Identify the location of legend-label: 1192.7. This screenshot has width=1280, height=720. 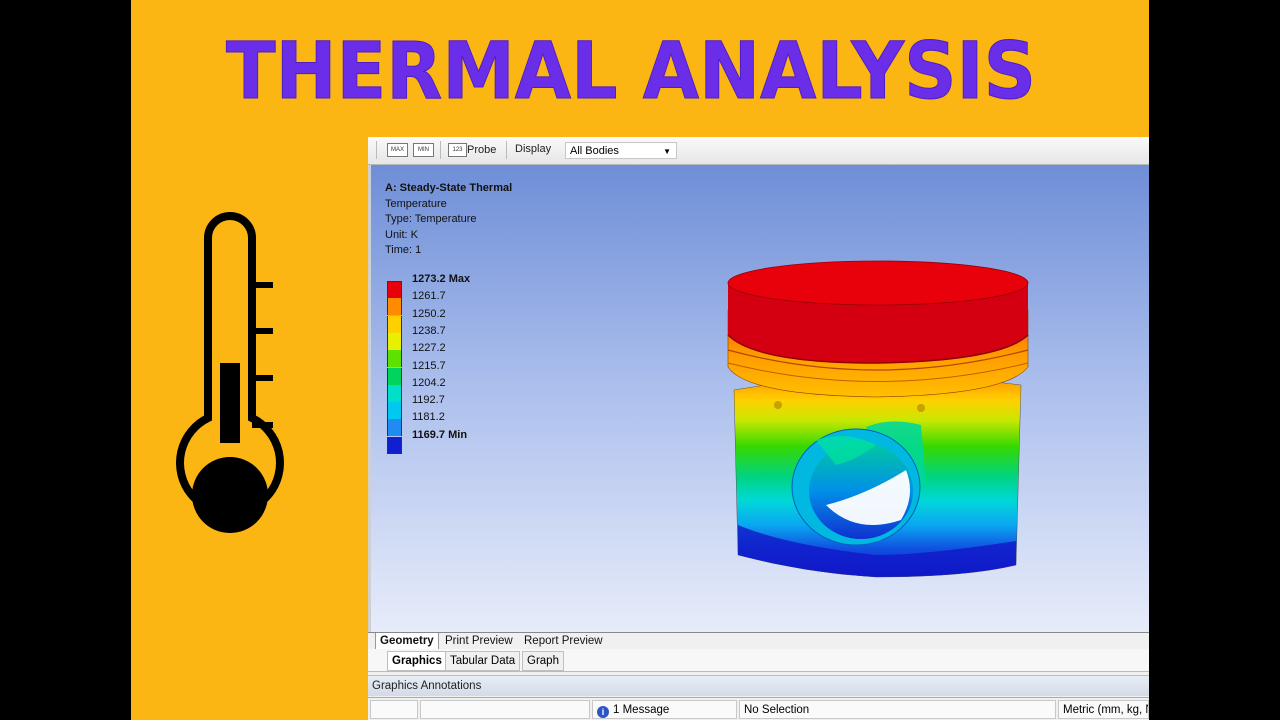
(428, 400).